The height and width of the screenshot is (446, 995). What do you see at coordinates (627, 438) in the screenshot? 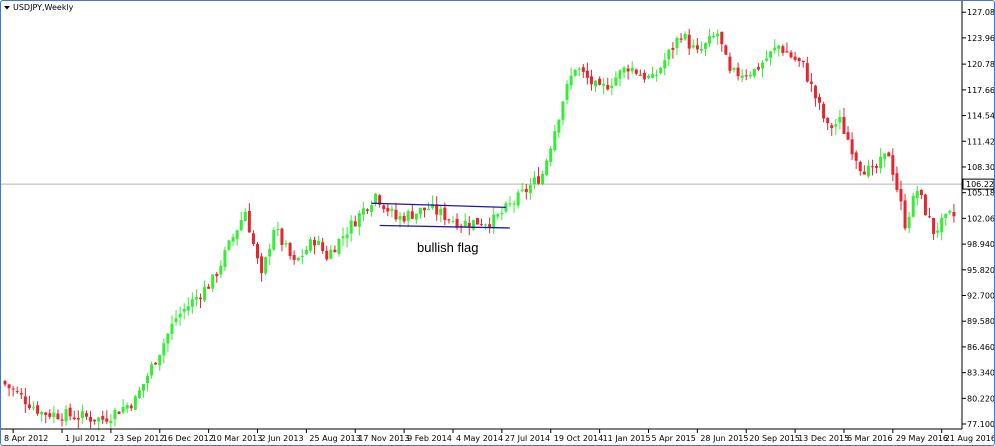
I see `x-tick-label: 11 Jan 2015` at bounding box center [627, 438].